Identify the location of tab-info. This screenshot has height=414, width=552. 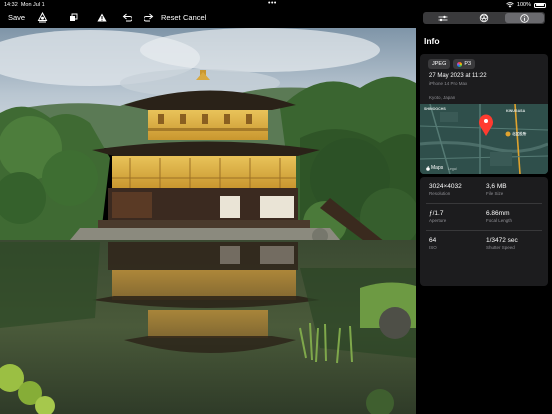
(525, 18).